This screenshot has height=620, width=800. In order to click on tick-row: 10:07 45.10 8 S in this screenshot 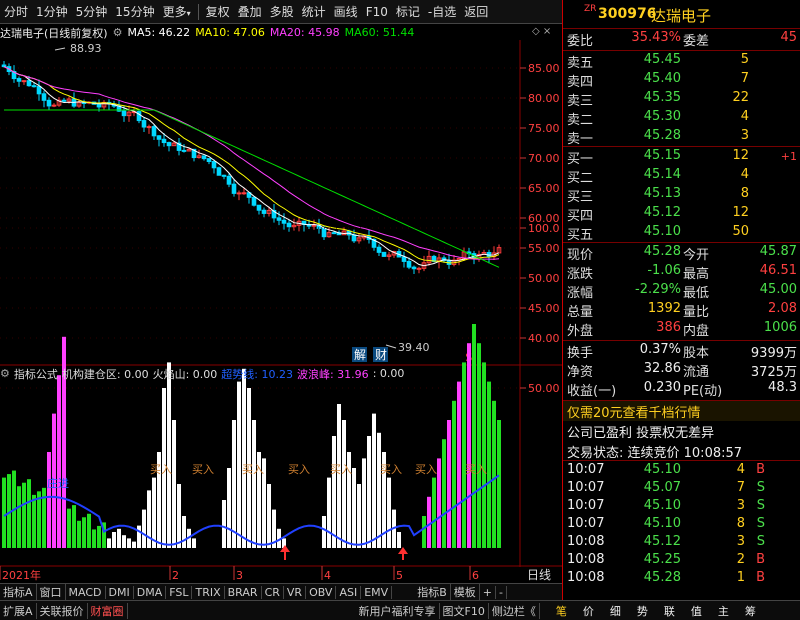, I will do `click(681, 526)`.